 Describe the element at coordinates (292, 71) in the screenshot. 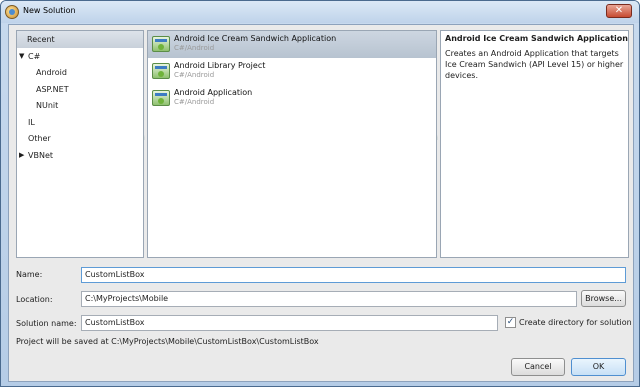

I see `template-item-library: Android Library Project C#/Android` at that location.